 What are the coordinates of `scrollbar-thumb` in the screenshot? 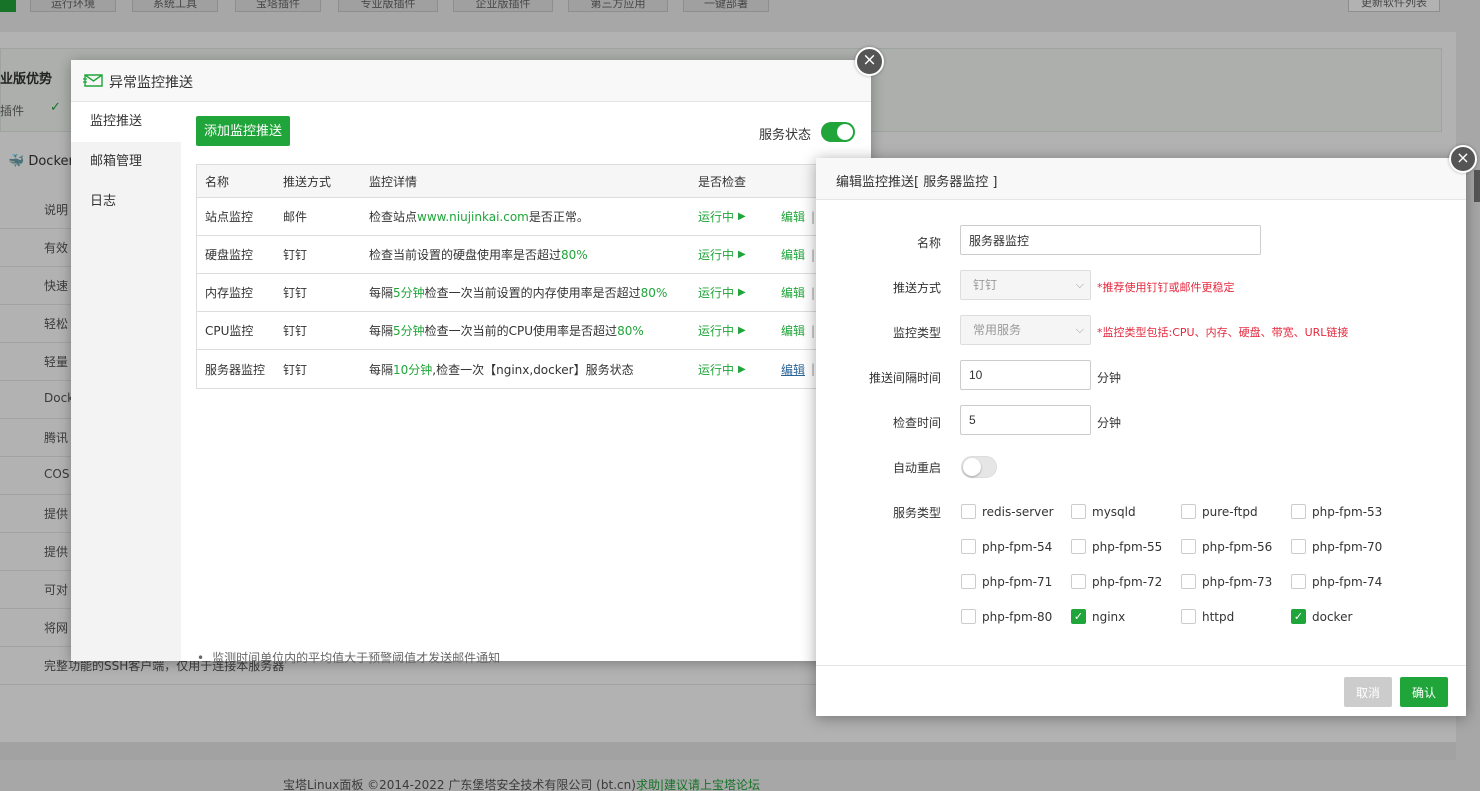 It's located at (1477, 186).